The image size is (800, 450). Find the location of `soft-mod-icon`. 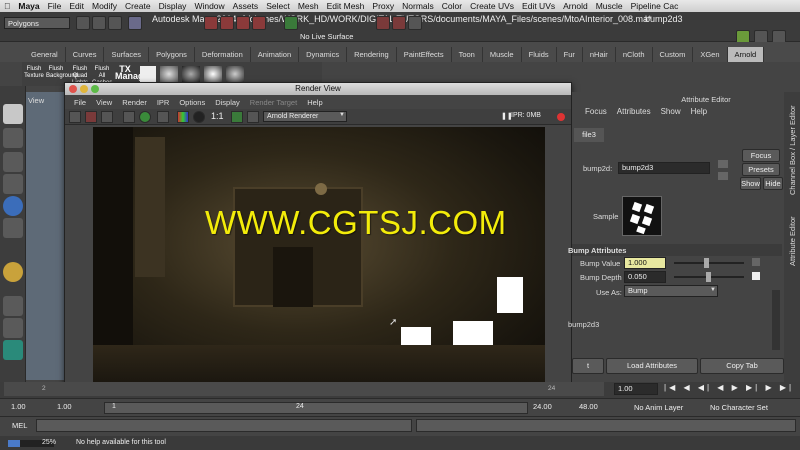

soft-mod-icon is located at coordinates (13, 272).